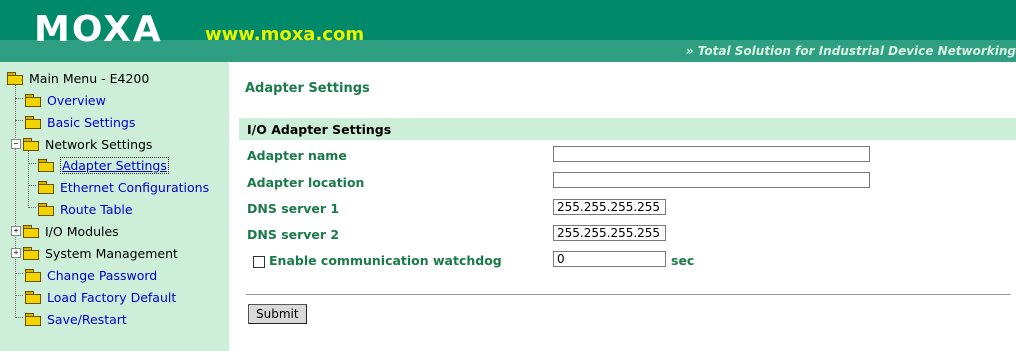 The width and height of the screenshot is (1016, 351). What do you see at coordinates (96, 209) in the screenshot?
I see `sidebar-item-label: Route Table` at bounding box center [96, 209].